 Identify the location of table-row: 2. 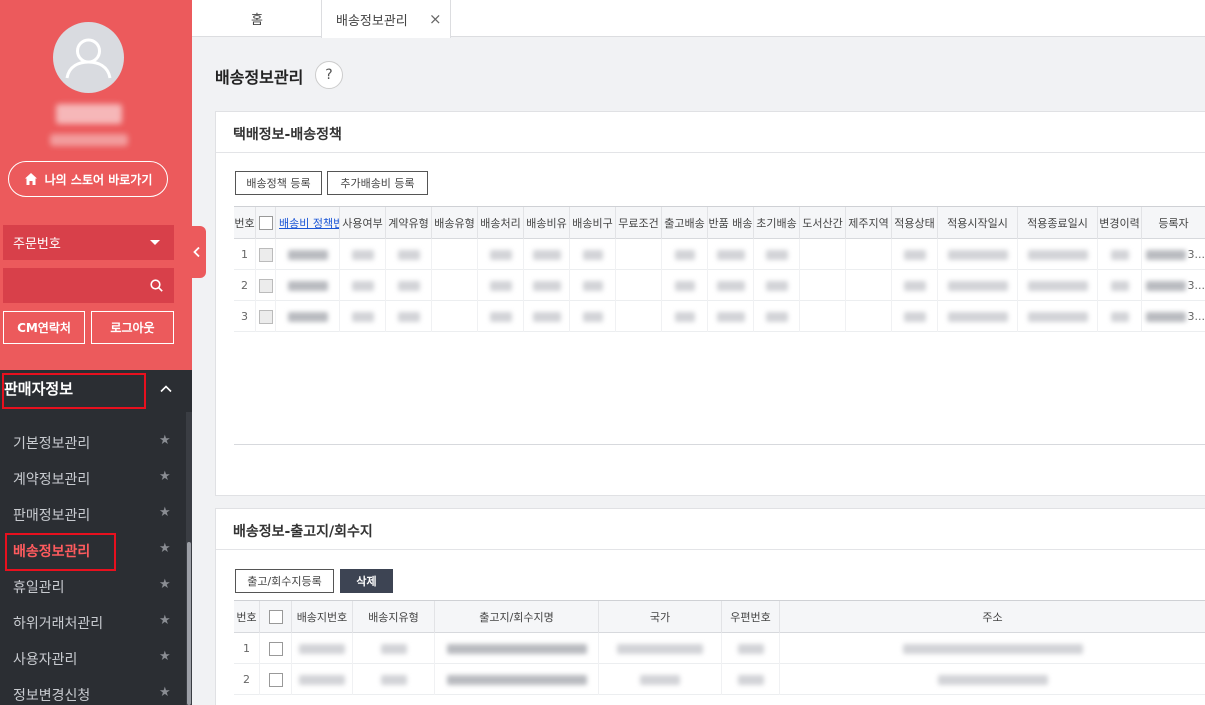
(719, 679).